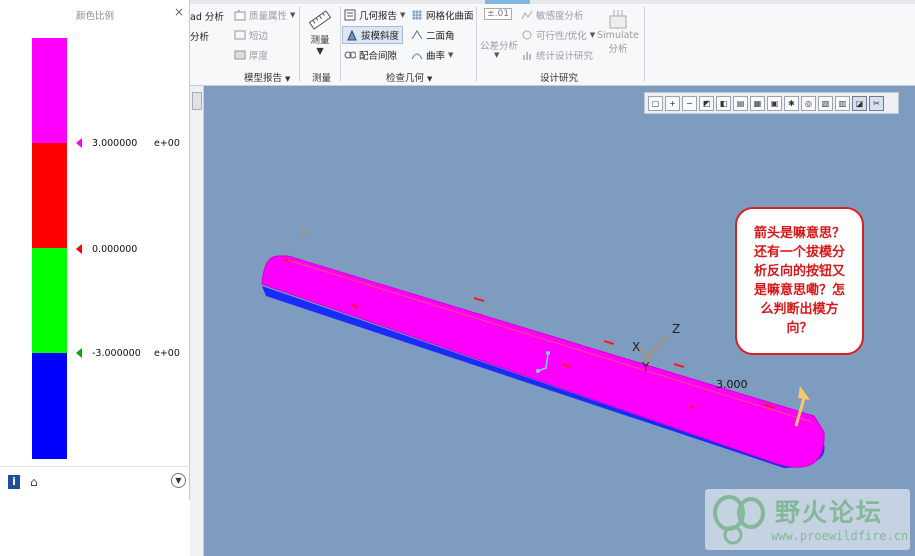 The height and width of the screenshot is (556, 915). I want to click on simulate-analysis-button: Simulate 分析, so click(618, 31).